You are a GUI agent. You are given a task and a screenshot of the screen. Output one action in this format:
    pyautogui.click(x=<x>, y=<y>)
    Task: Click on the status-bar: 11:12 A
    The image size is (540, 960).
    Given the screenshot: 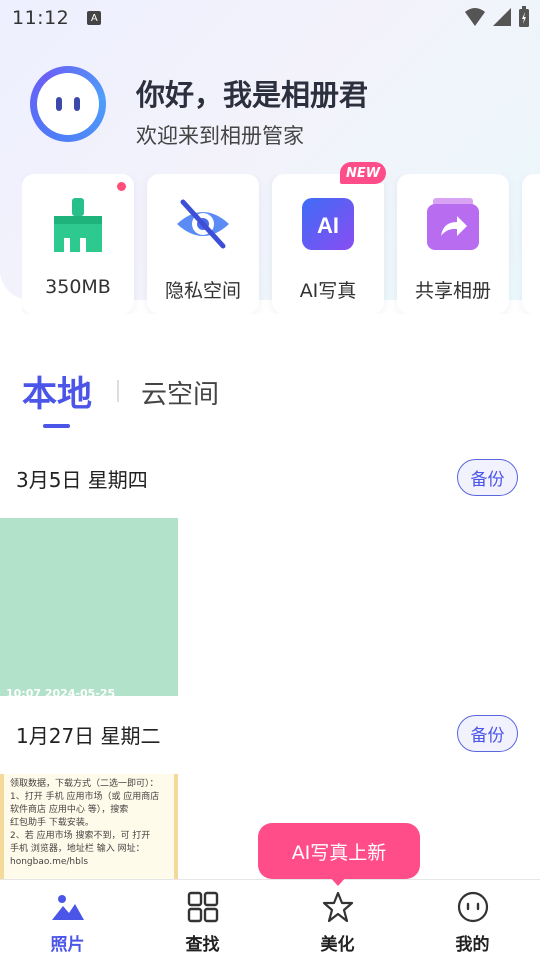 What is the action you would take?
    pyautogui.click(x=270, y=18)
    